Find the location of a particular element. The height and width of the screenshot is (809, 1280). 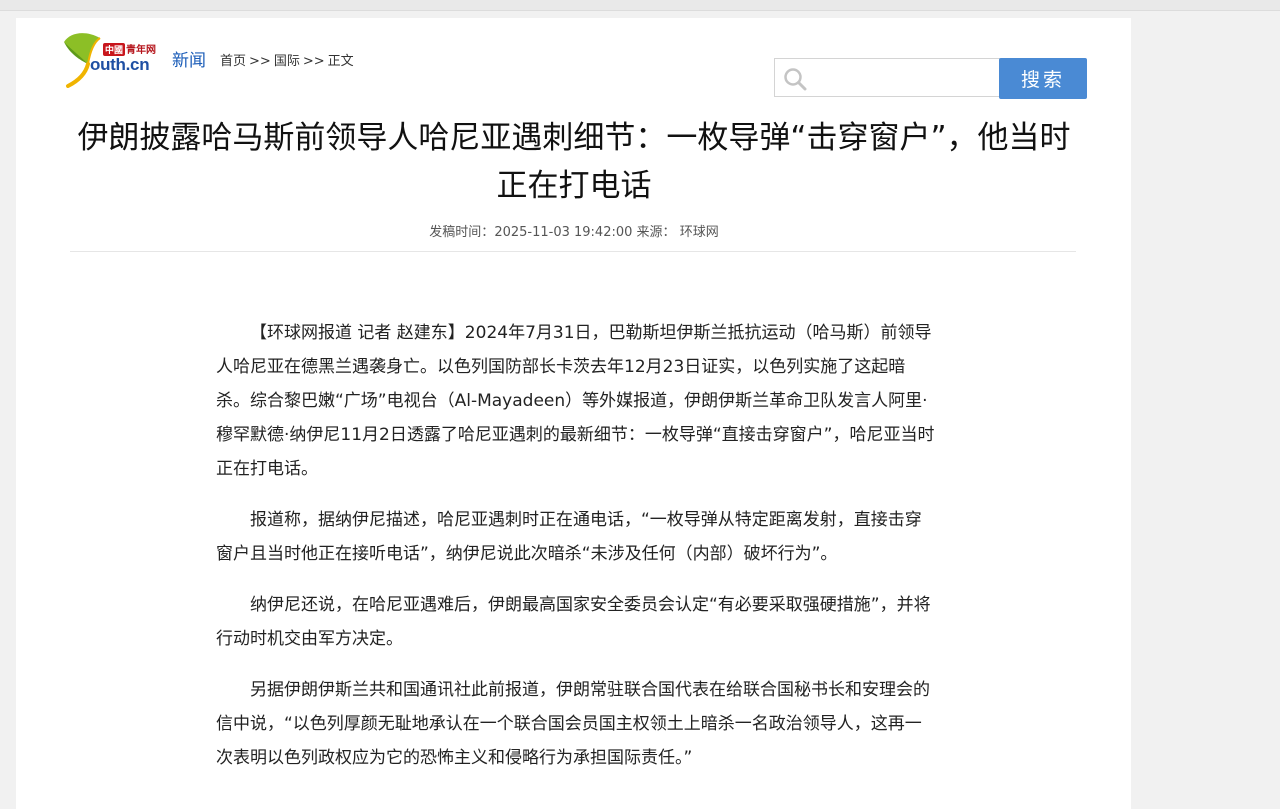

header-divider is located at coordinates (573, 251).